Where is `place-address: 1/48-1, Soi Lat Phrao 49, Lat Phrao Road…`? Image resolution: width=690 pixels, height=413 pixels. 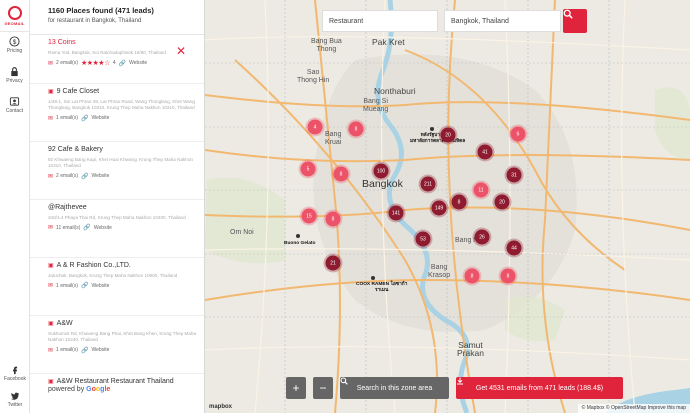
place-address: 1/48-1, Soi Lat Phrao 49, Lat Phrao Road… is located at coordinates (121, 105).